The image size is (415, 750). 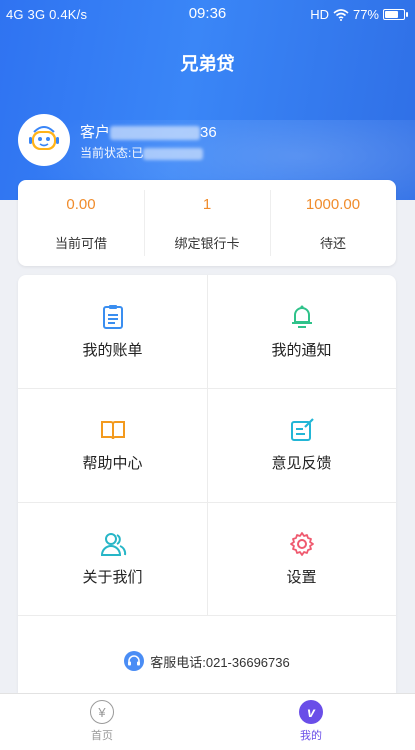 I want to click on user-name-prefix: 客户, so click(x=95, y=132).